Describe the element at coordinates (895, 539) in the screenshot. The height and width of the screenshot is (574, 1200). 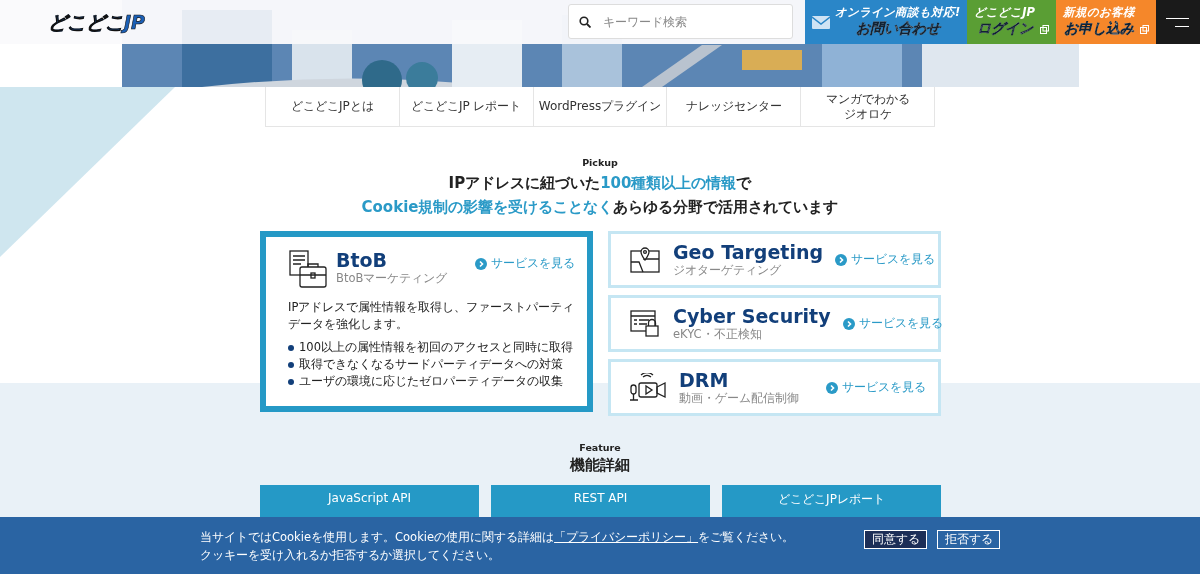
I see `accept-button: 同意する` at that location.